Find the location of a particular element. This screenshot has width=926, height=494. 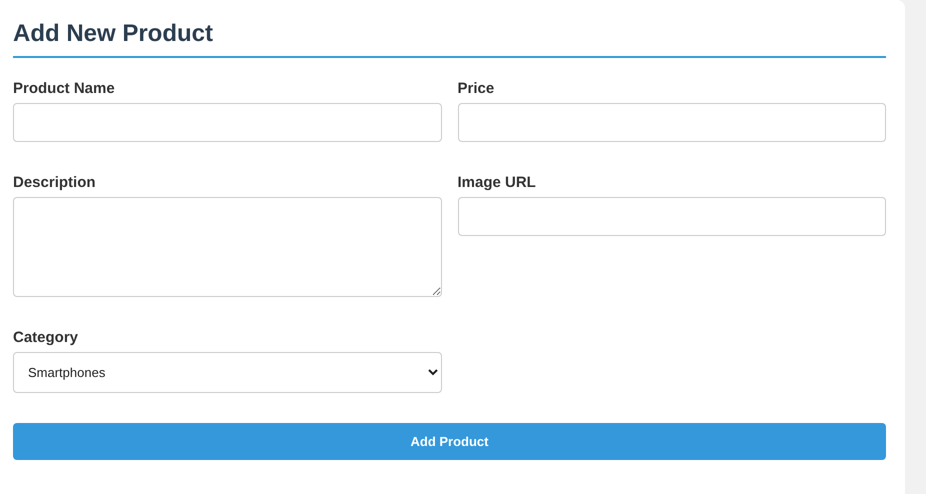

field-label: Product Name is located at coordinates (64, 88).